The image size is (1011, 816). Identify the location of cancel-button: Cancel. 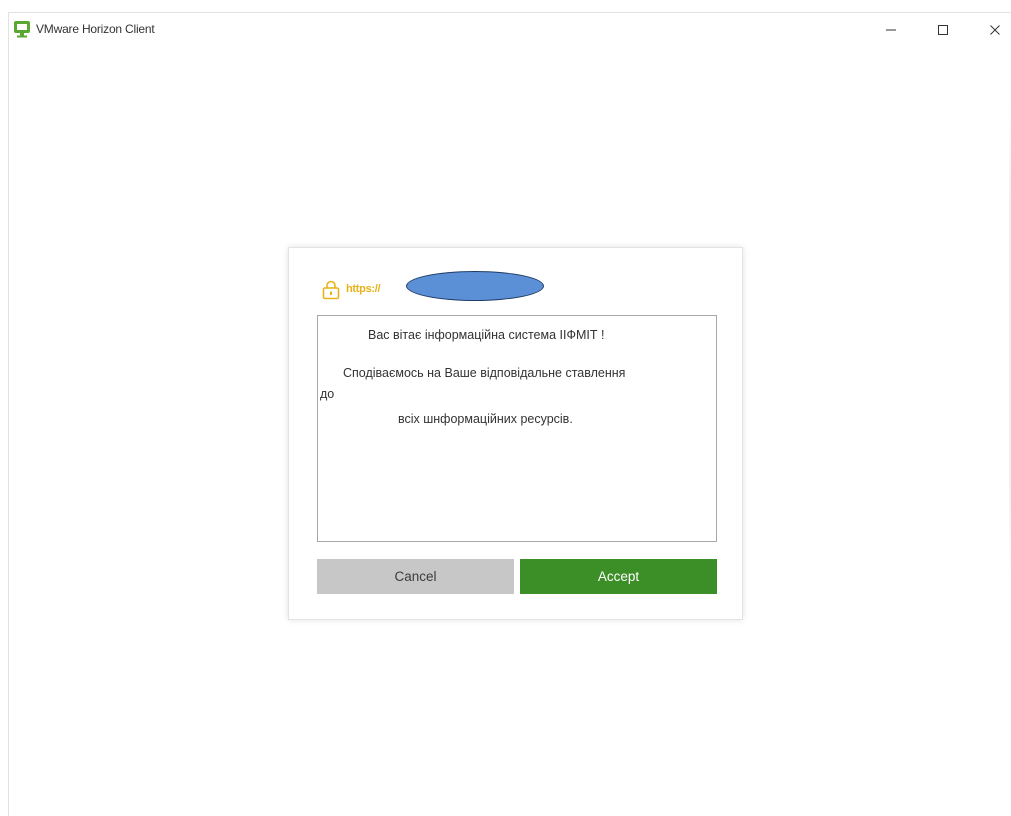
(415, 576).